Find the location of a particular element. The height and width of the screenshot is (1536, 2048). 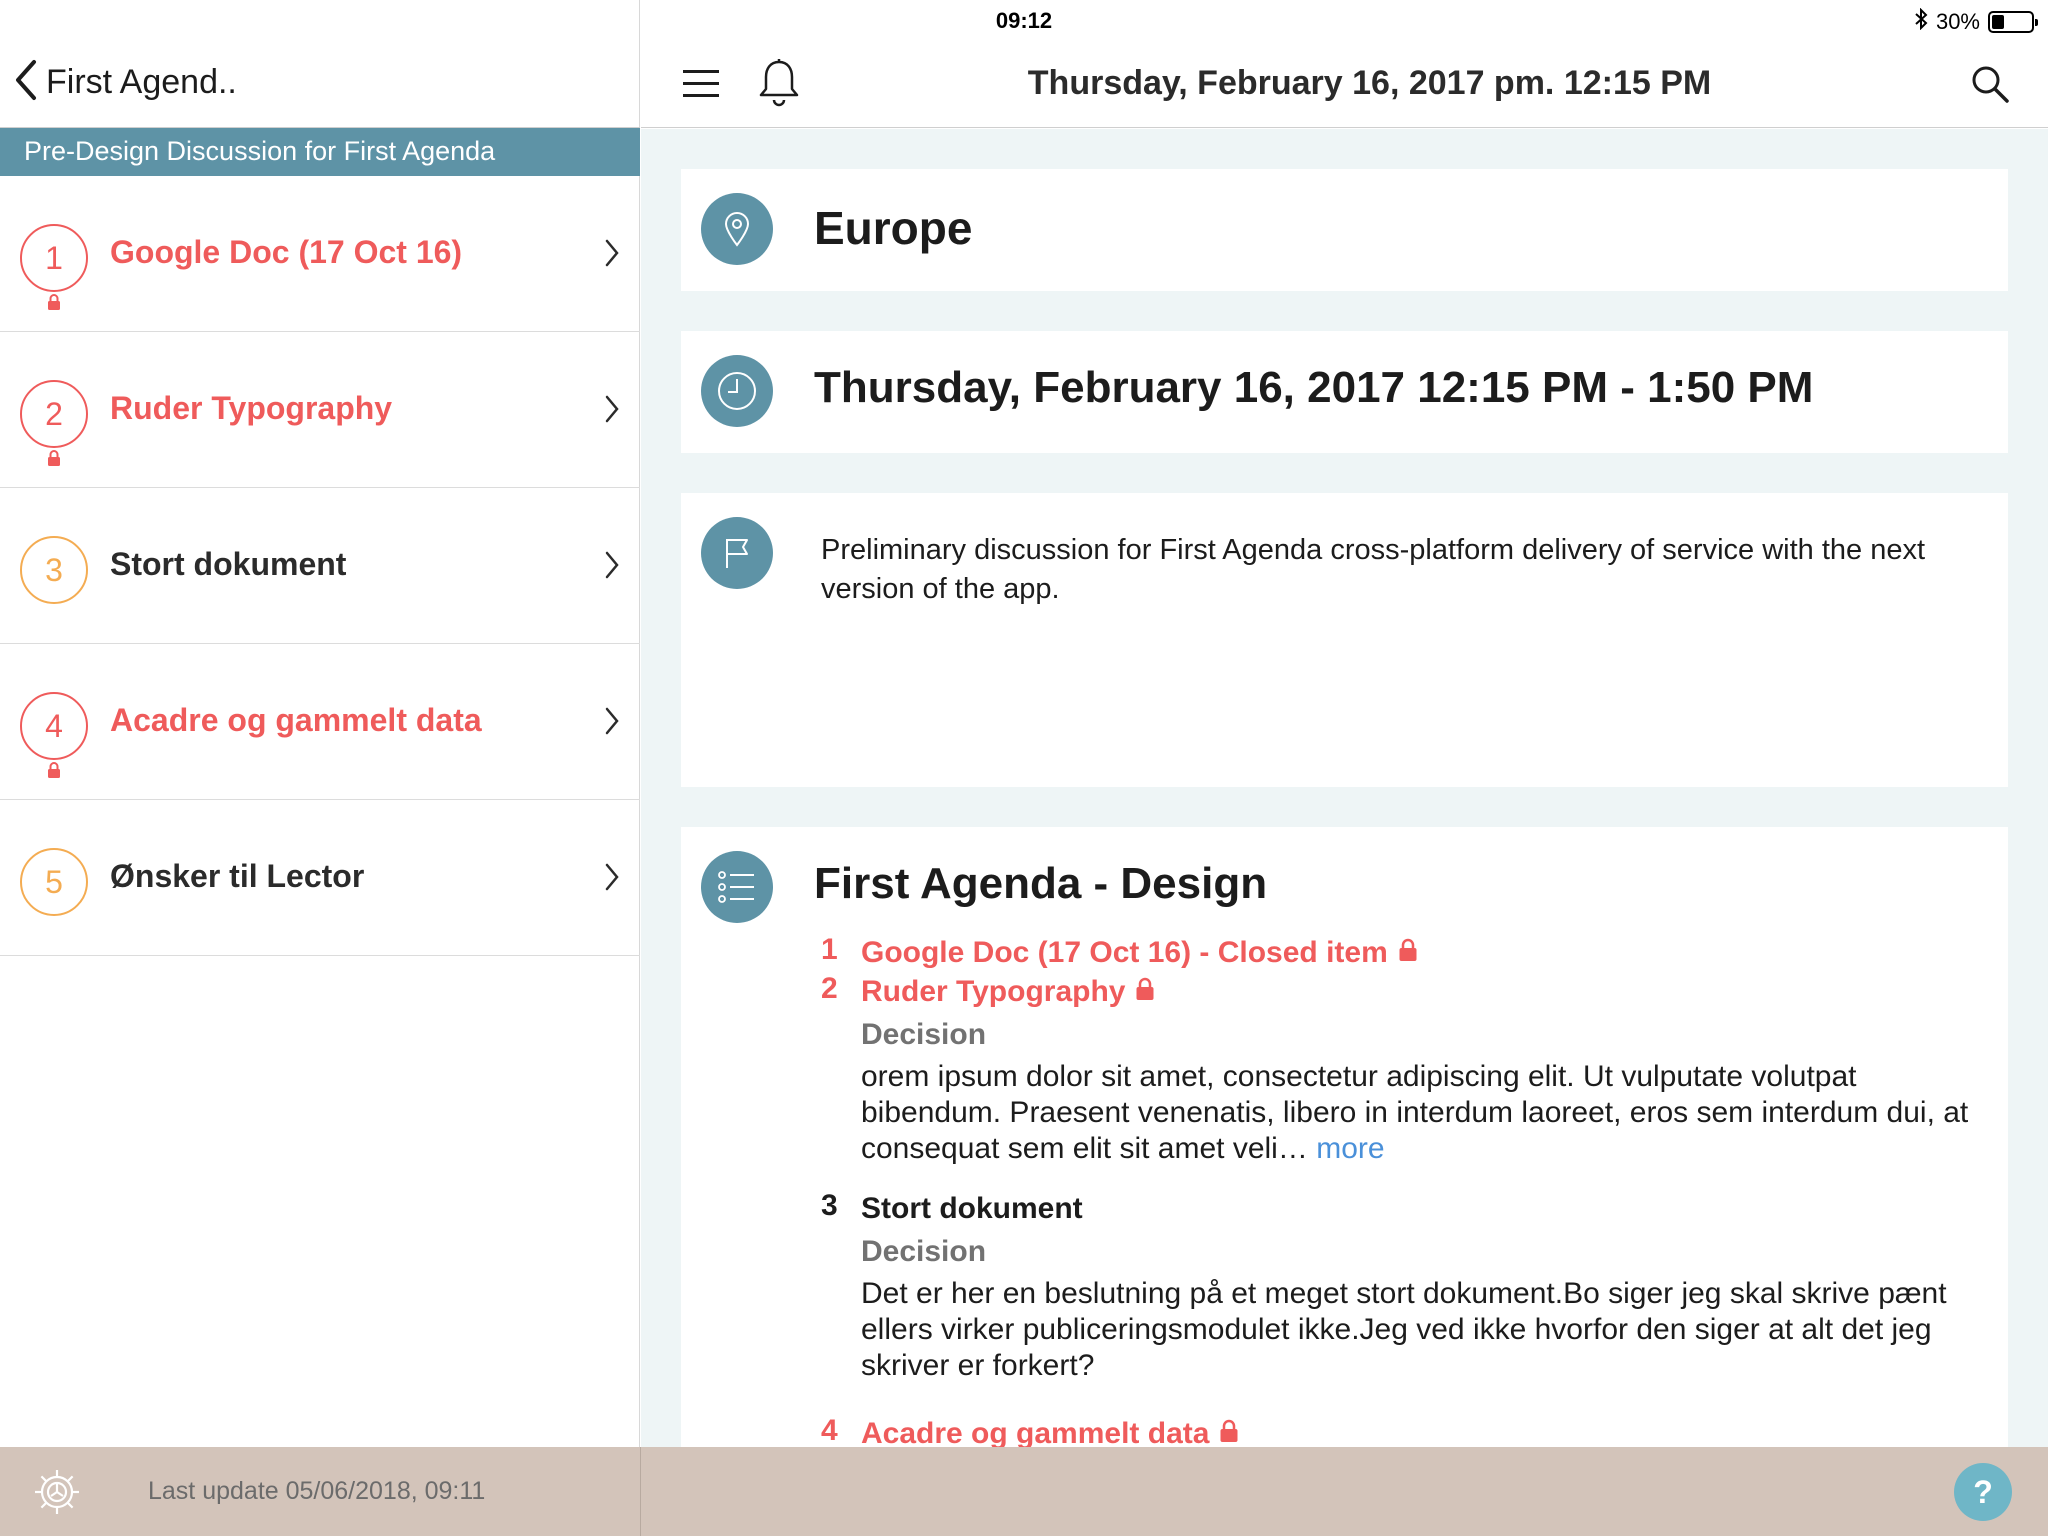

agenda-detail-title-row: Google Doc (17 Oct 16) - Closed item is located at coordinates (1139, 952).